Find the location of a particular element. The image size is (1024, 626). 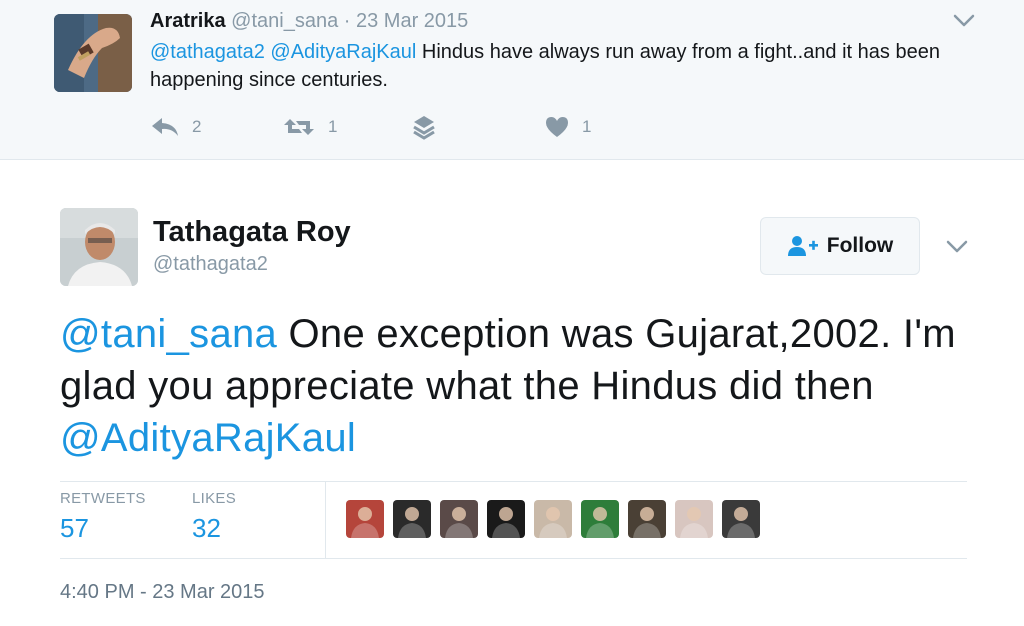

parent-tweet-header: Aratrika @tani_sana · 23 Mar 2015 is located at coordinates (309, 21).